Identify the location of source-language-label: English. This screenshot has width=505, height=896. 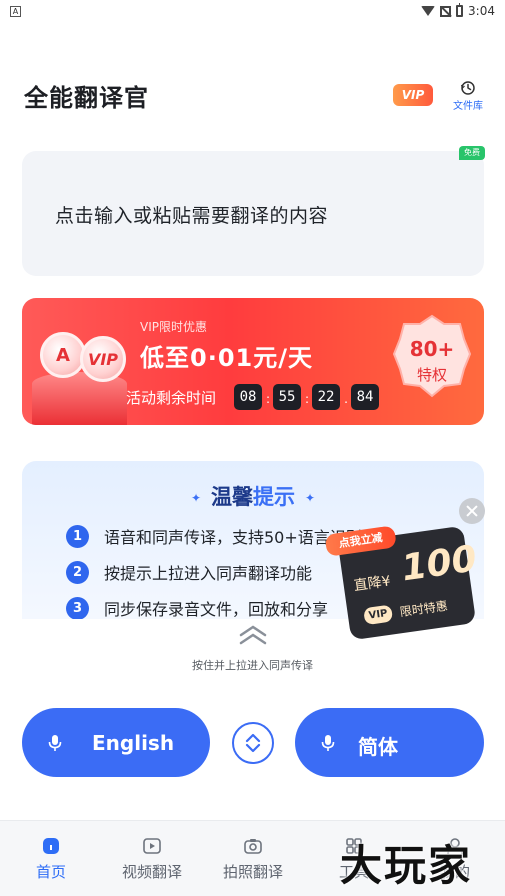
(133, 743).